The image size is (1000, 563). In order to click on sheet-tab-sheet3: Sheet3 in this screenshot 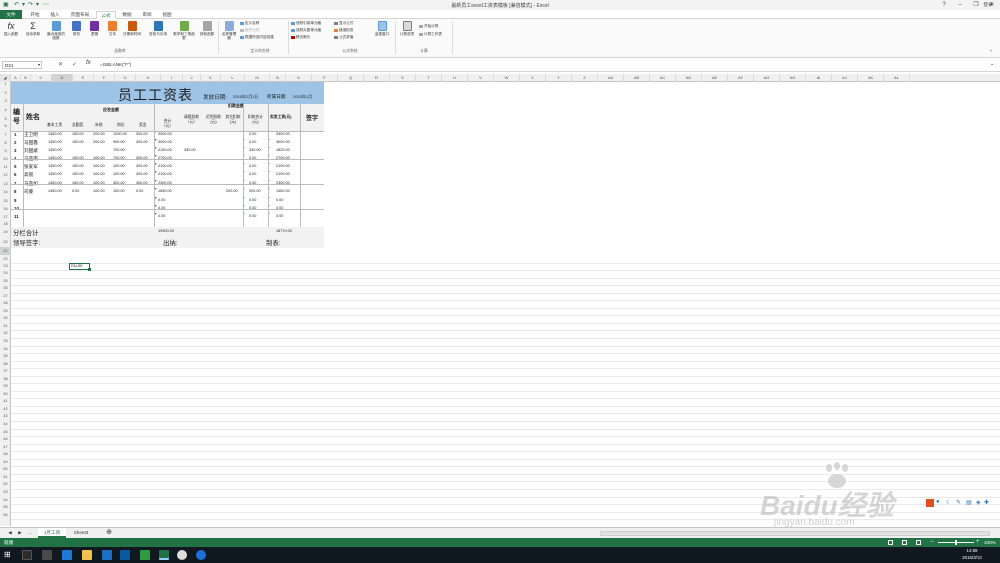, I will do `click(81, 533)`.